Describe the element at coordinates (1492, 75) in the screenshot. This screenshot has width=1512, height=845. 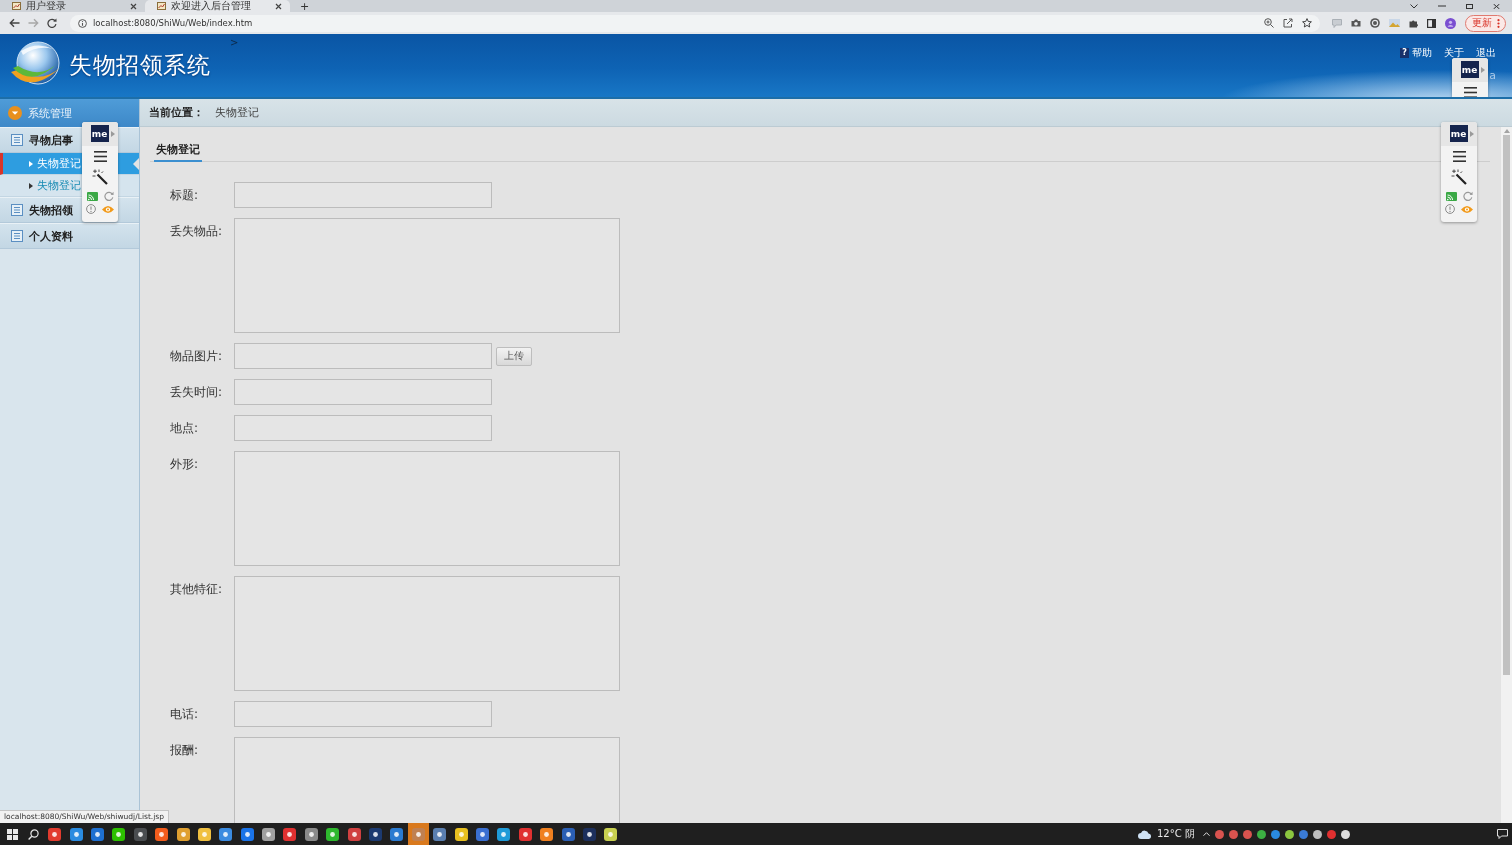
I see `user-name-text: a` at that location.